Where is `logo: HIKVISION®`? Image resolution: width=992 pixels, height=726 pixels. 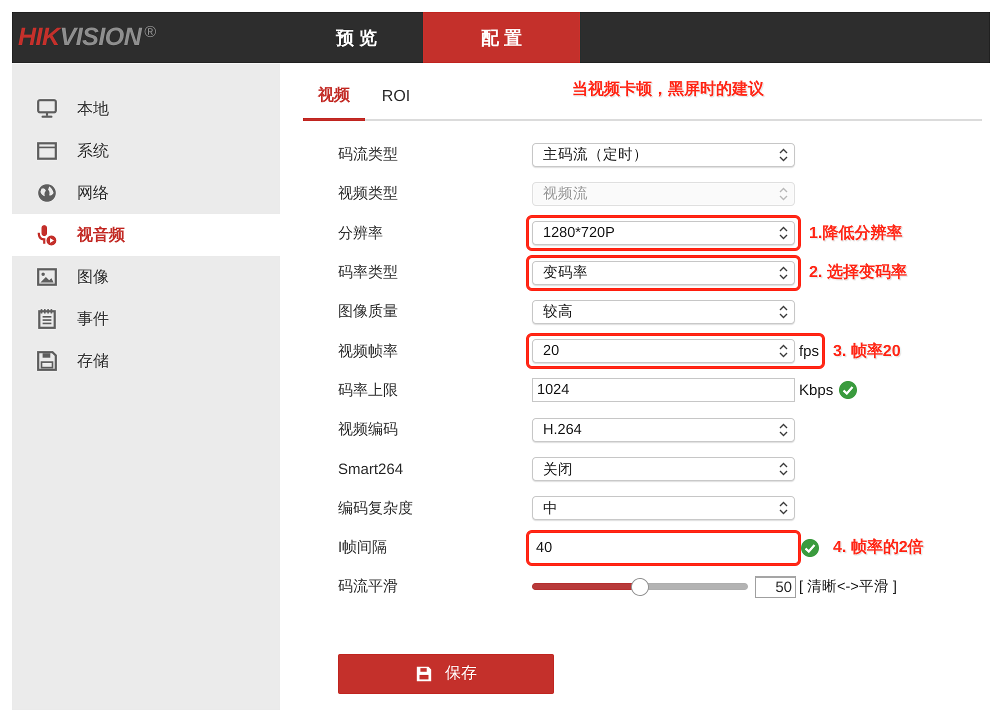 logo: HIKVISION® is located at coordinates (87, 37).